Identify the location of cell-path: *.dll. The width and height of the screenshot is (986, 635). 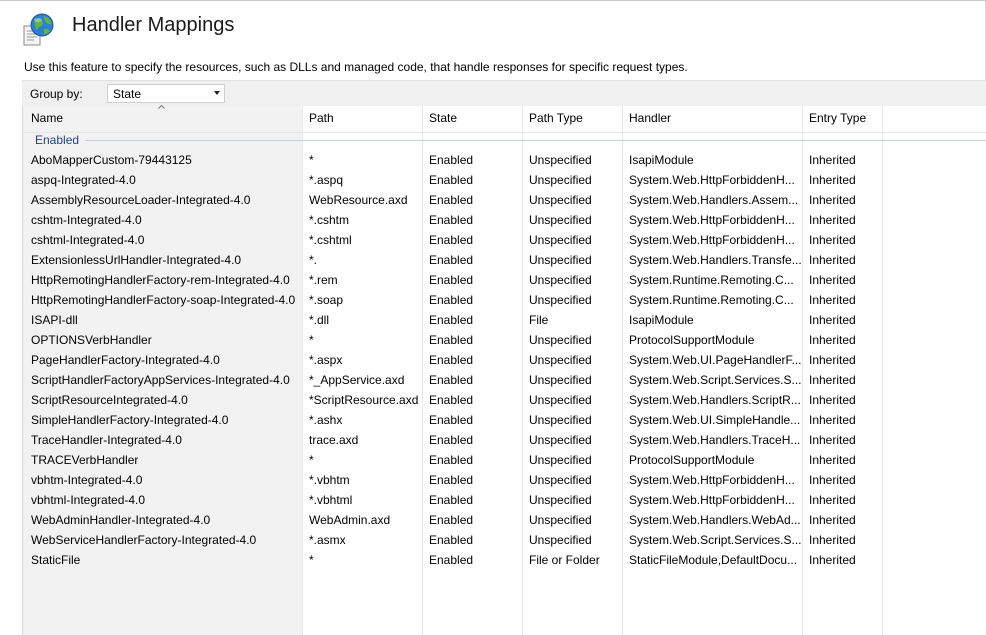
(319, 320).